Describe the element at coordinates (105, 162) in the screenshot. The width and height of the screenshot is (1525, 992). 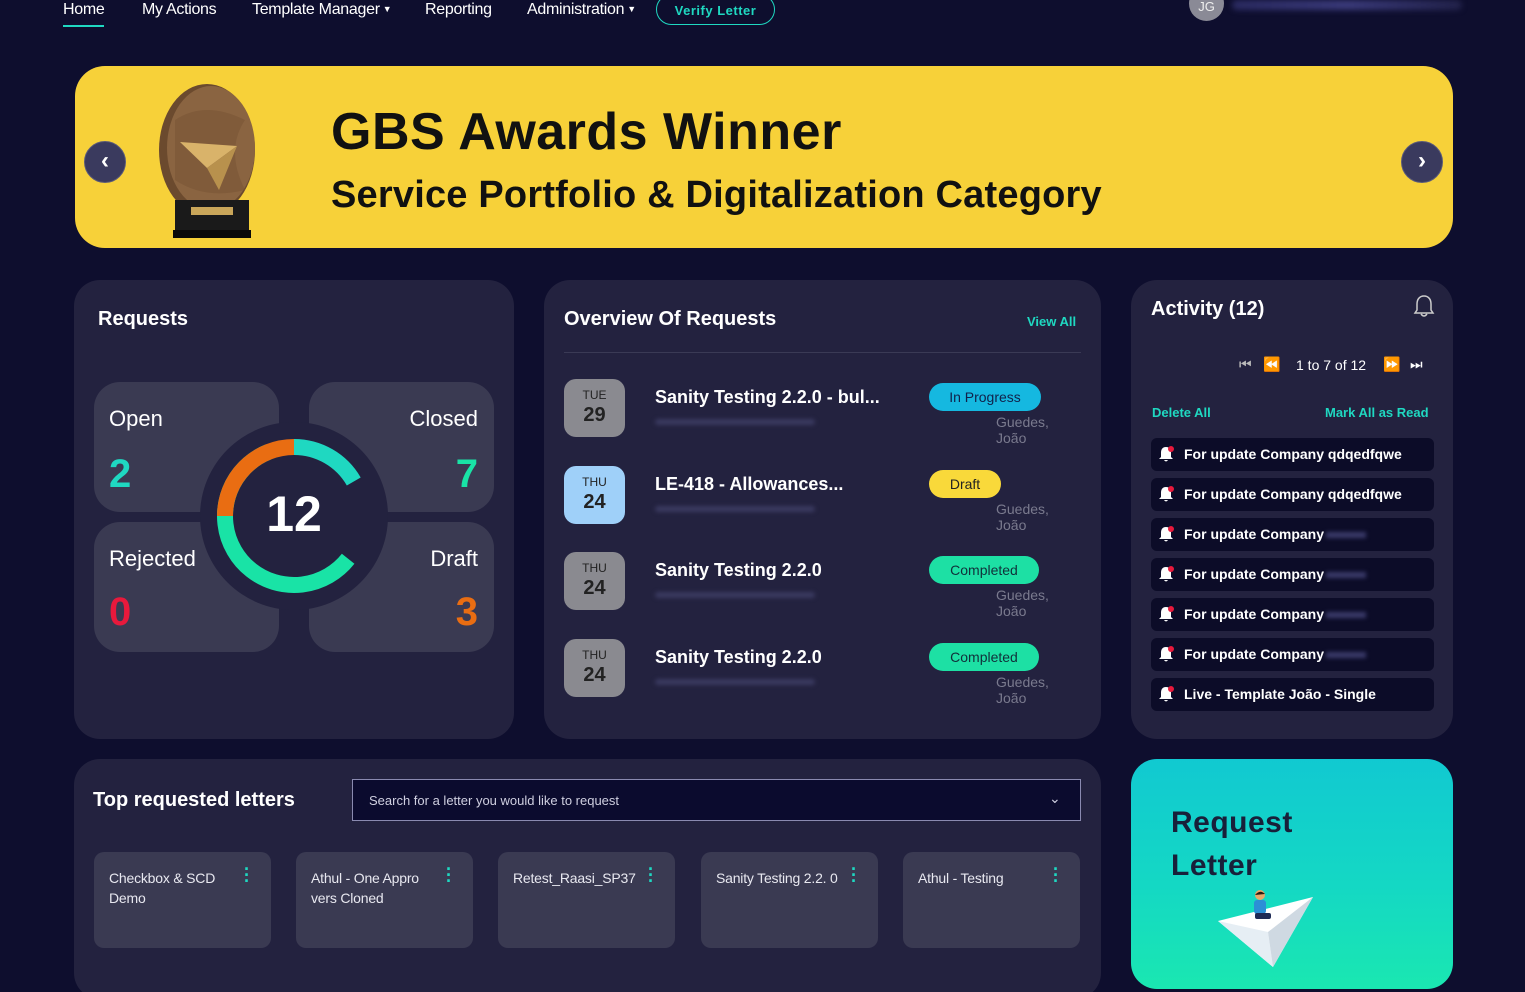
I see `banner-prev-button: ‹` at that location.